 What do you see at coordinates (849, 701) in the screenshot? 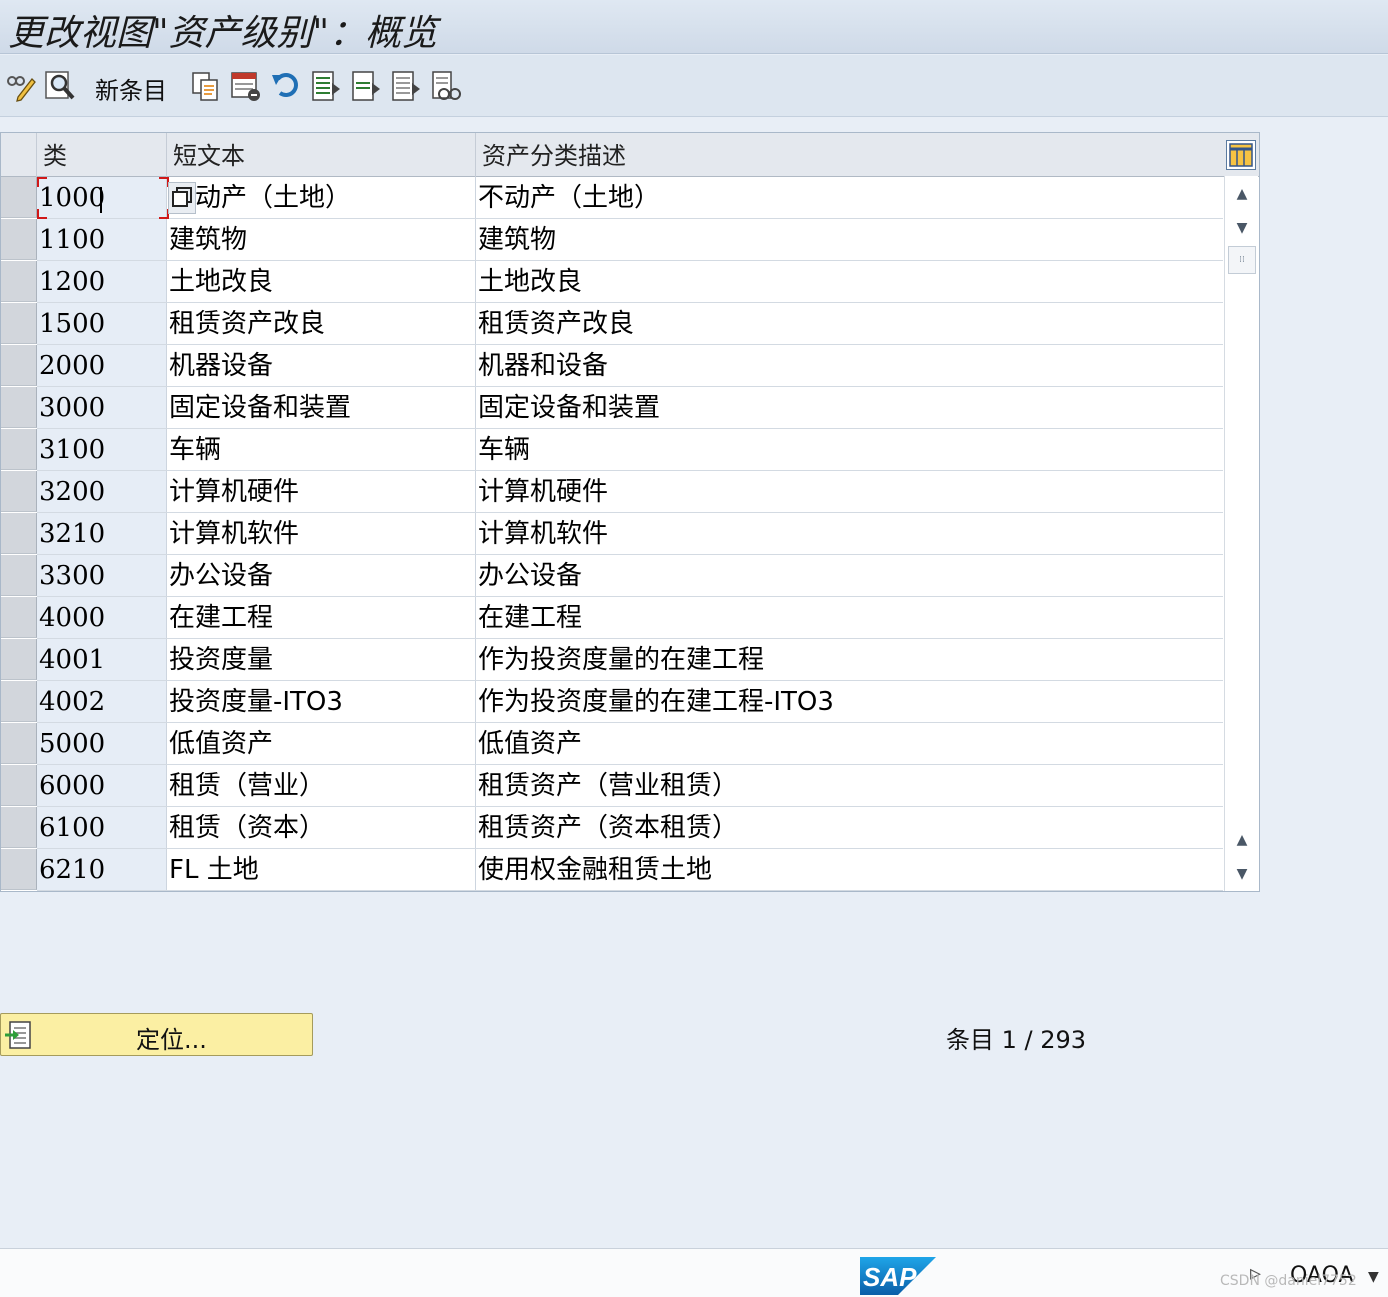
I see `cell-description: 作为投资度量的在建工程-ITO3` at bounding box center [849, 701].